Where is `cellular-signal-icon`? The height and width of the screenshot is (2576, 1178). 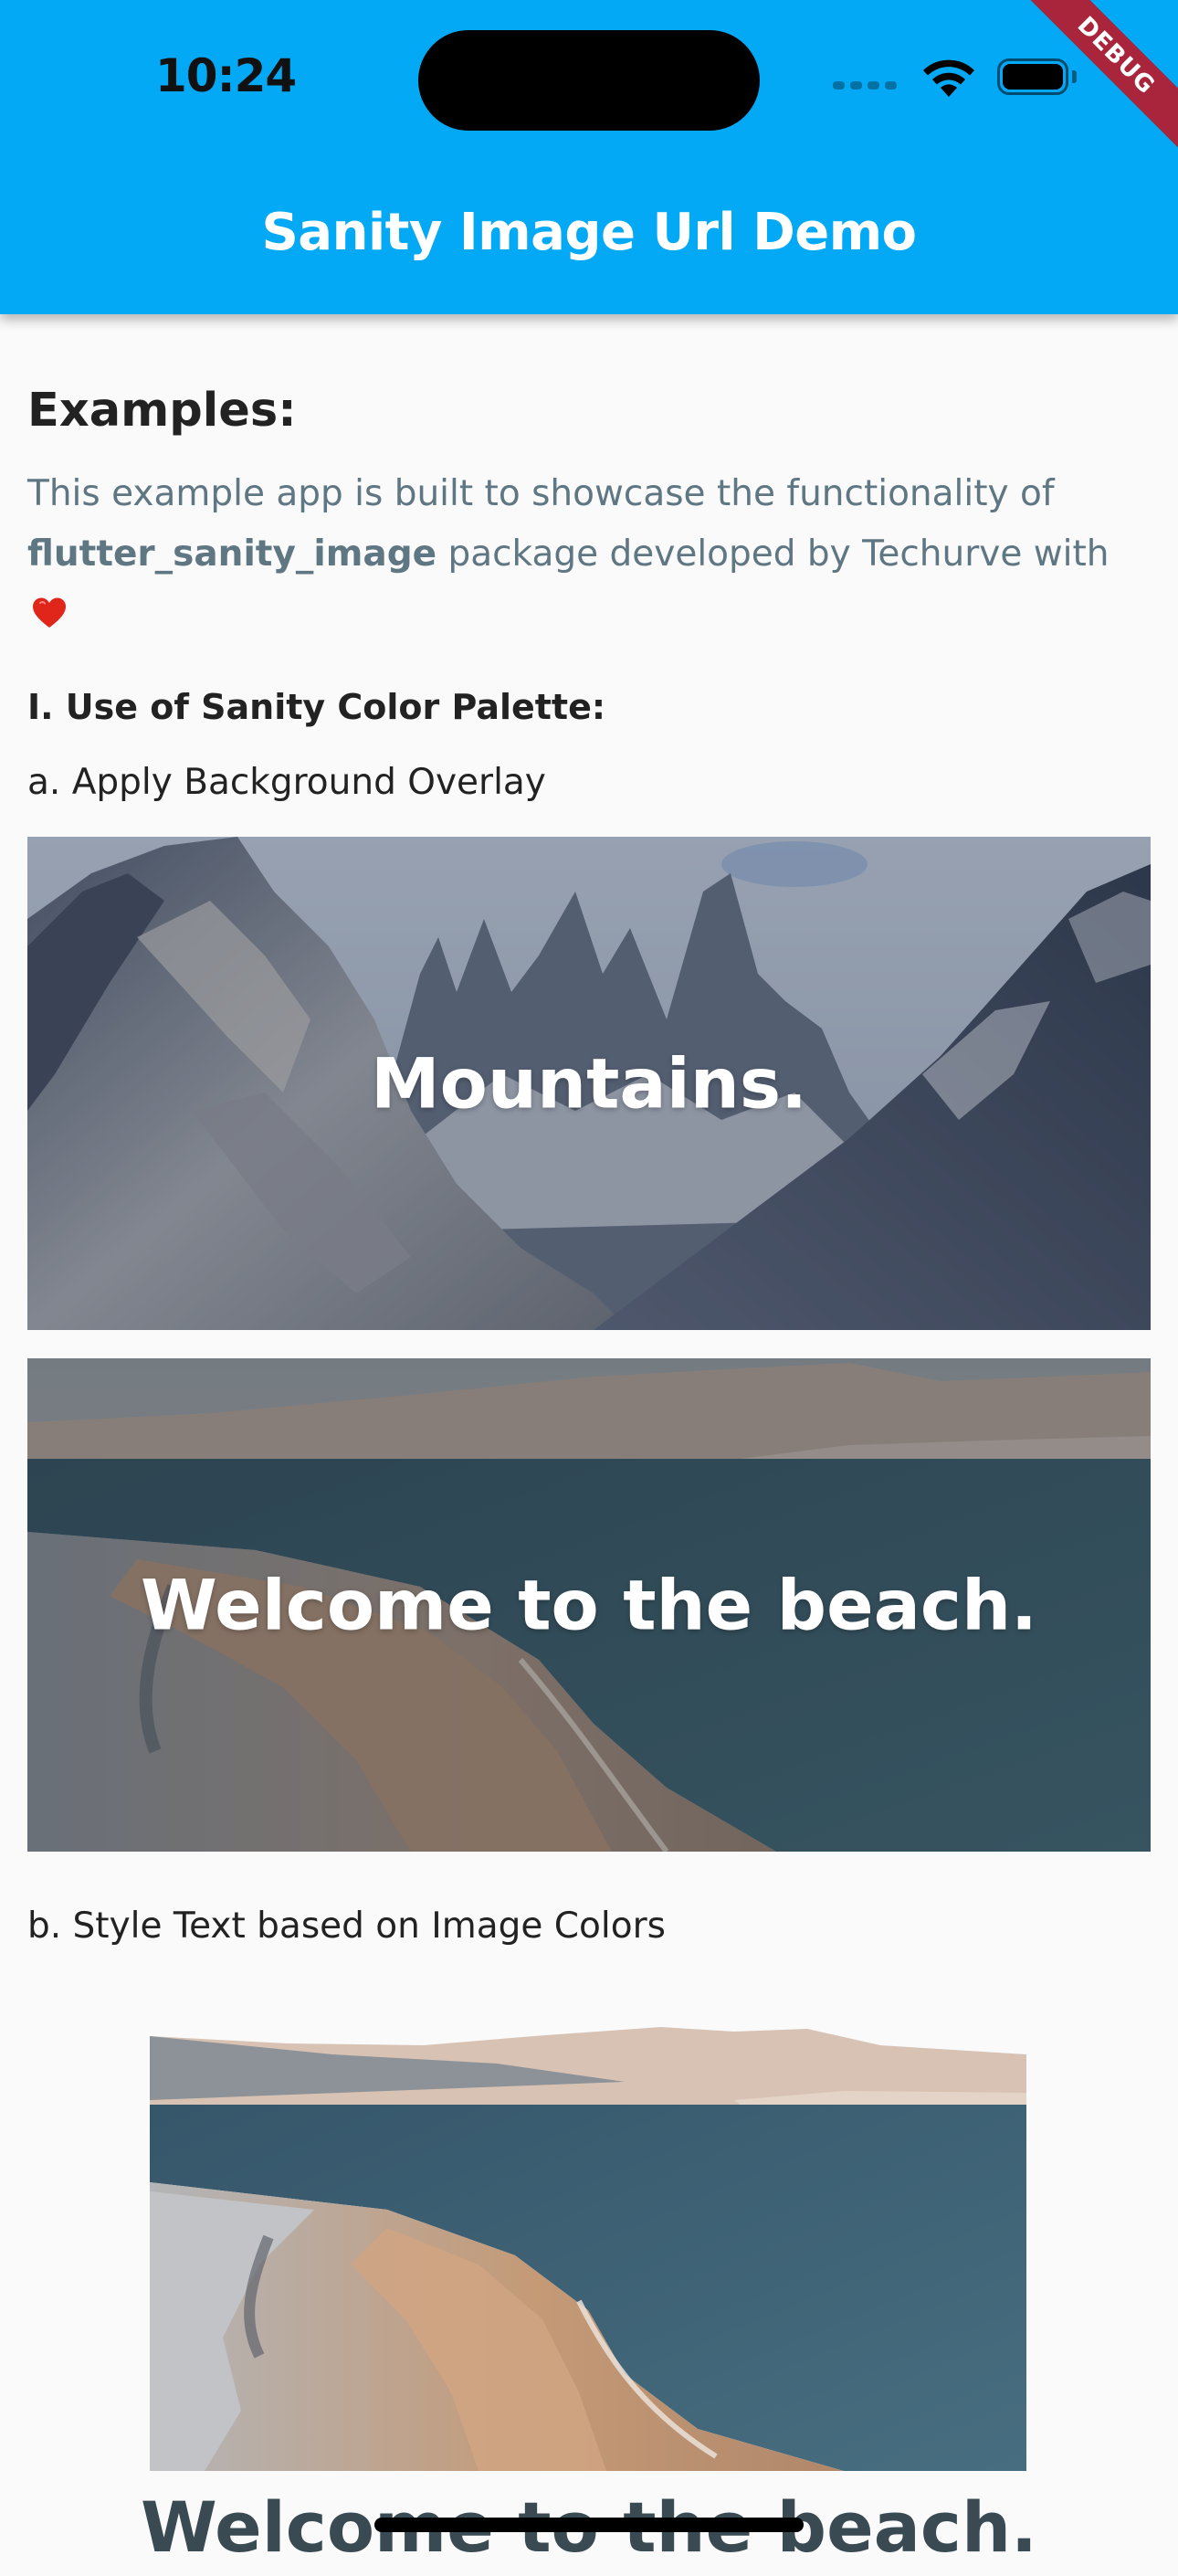
cellular-signal-icon is located at coordinates (865, 85).